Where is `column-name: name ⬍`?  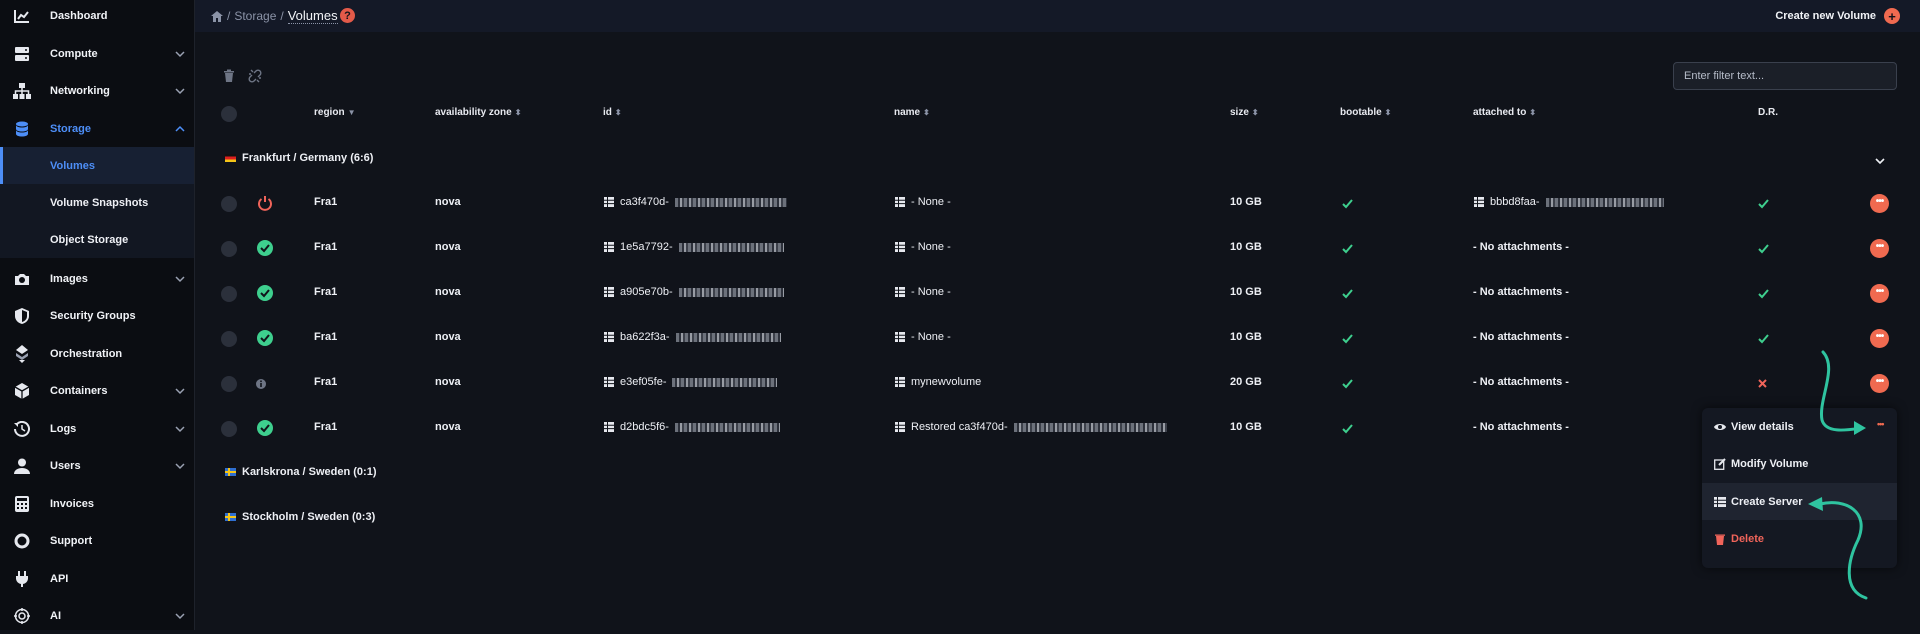 column-name: name ⬍ is located at coordinates (912, 112).